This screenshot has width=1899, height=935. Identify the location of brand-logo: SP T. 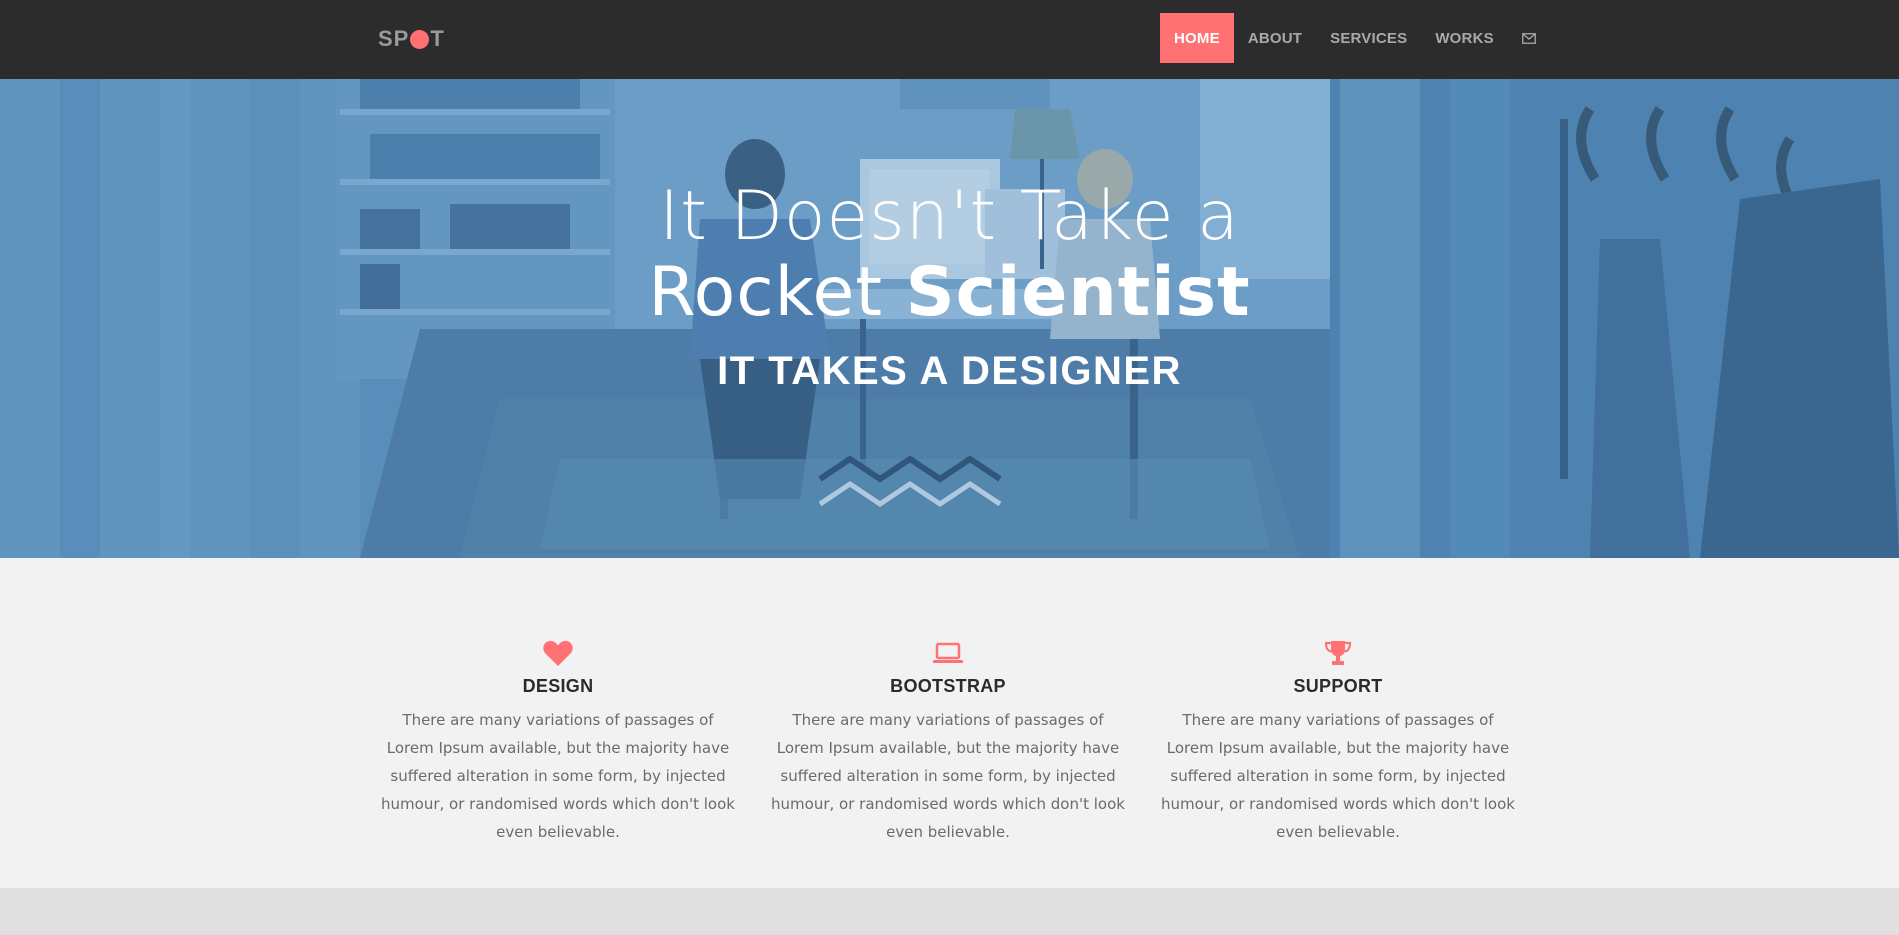
(411, 39).